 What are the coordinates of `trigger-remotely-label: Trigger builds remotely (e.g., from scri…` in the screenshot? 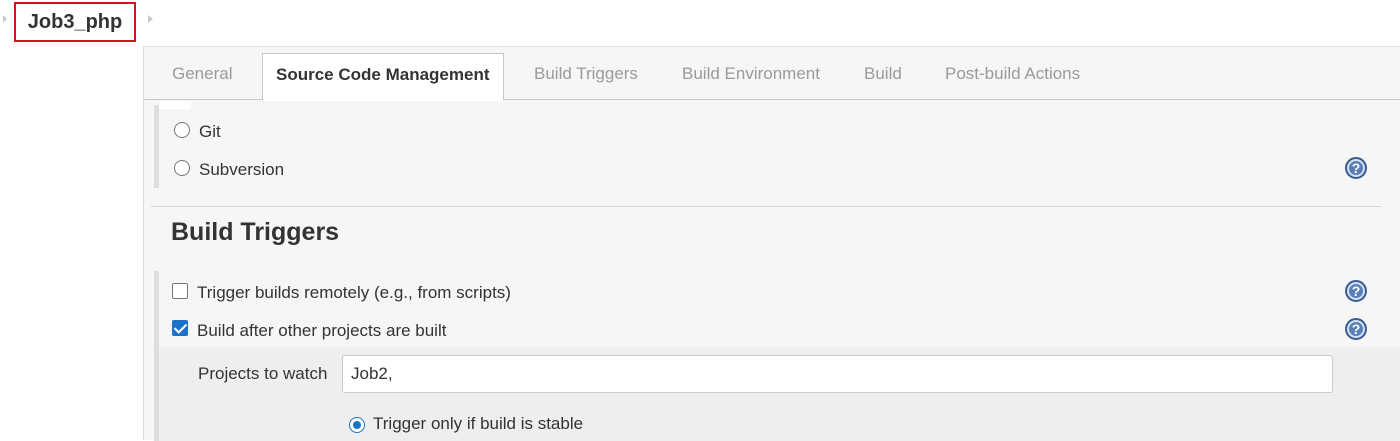 It's located at (354, 293).